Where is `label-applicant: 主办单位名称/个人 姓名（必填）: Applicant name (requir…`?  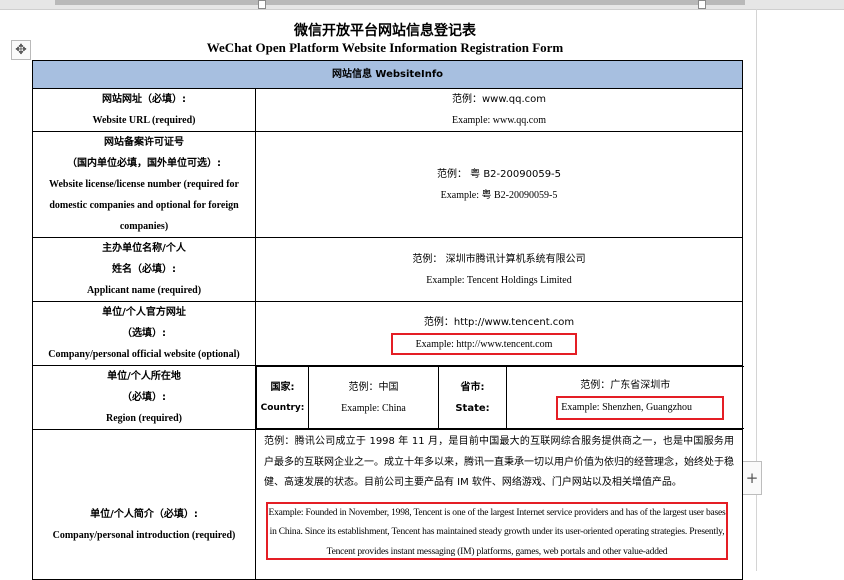
label-applicant: 主办单位名称/个人 姓名（必填）: Applicant name (requir… is located at coordinates (144, 269).